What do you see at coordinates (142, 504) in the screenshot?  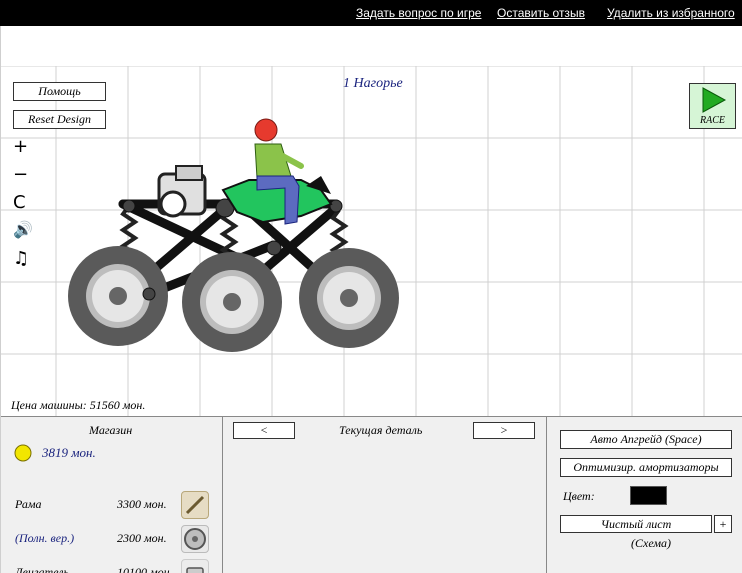 I see `shop-item-price: 3300 мон.` at bounding box center [142, 504].